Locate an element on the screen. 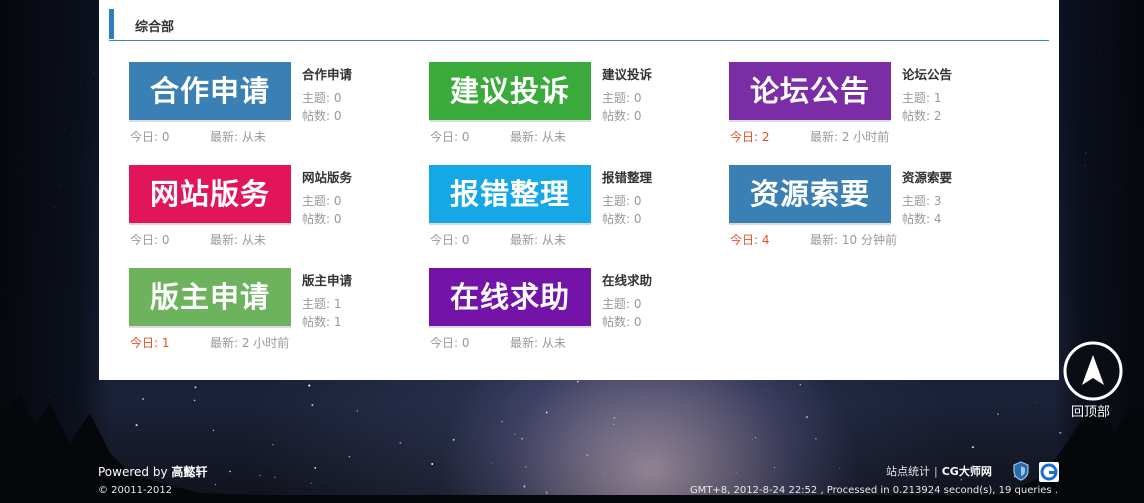 This screenshot has width=1144, height=503. forum-banner-text: 报错整理 is located at coordinates (509, 194).